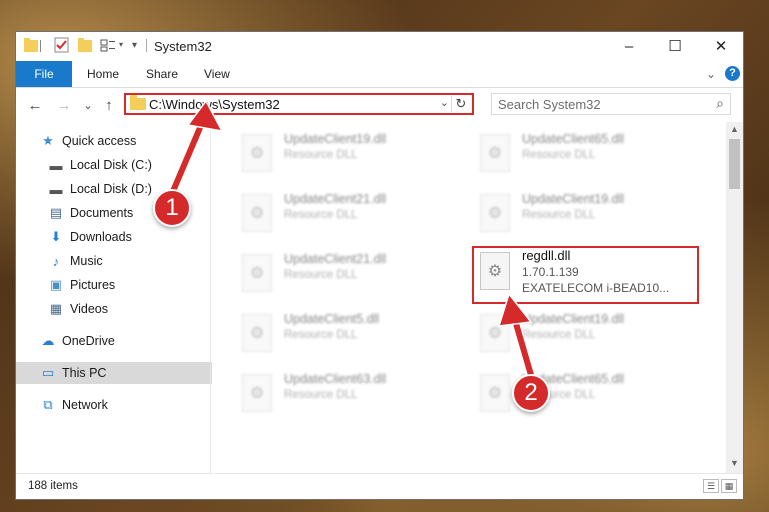 Image resolution: width=769 pixels, height=512 pixels. What do you see at coordinates (379, 486) in the screenshot?
I see `status-bar: 188 items ☰ ▦` at bounding box center [379, 486].